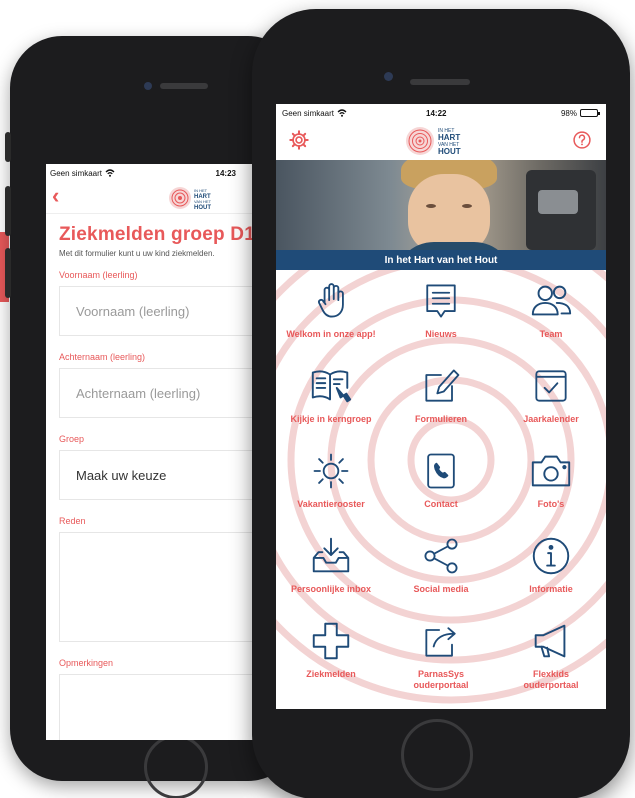  What do you see at coordinates (441, 504) in the screenshot?
I see `menu-item-label: Contact` at bounding box center [441, 504].